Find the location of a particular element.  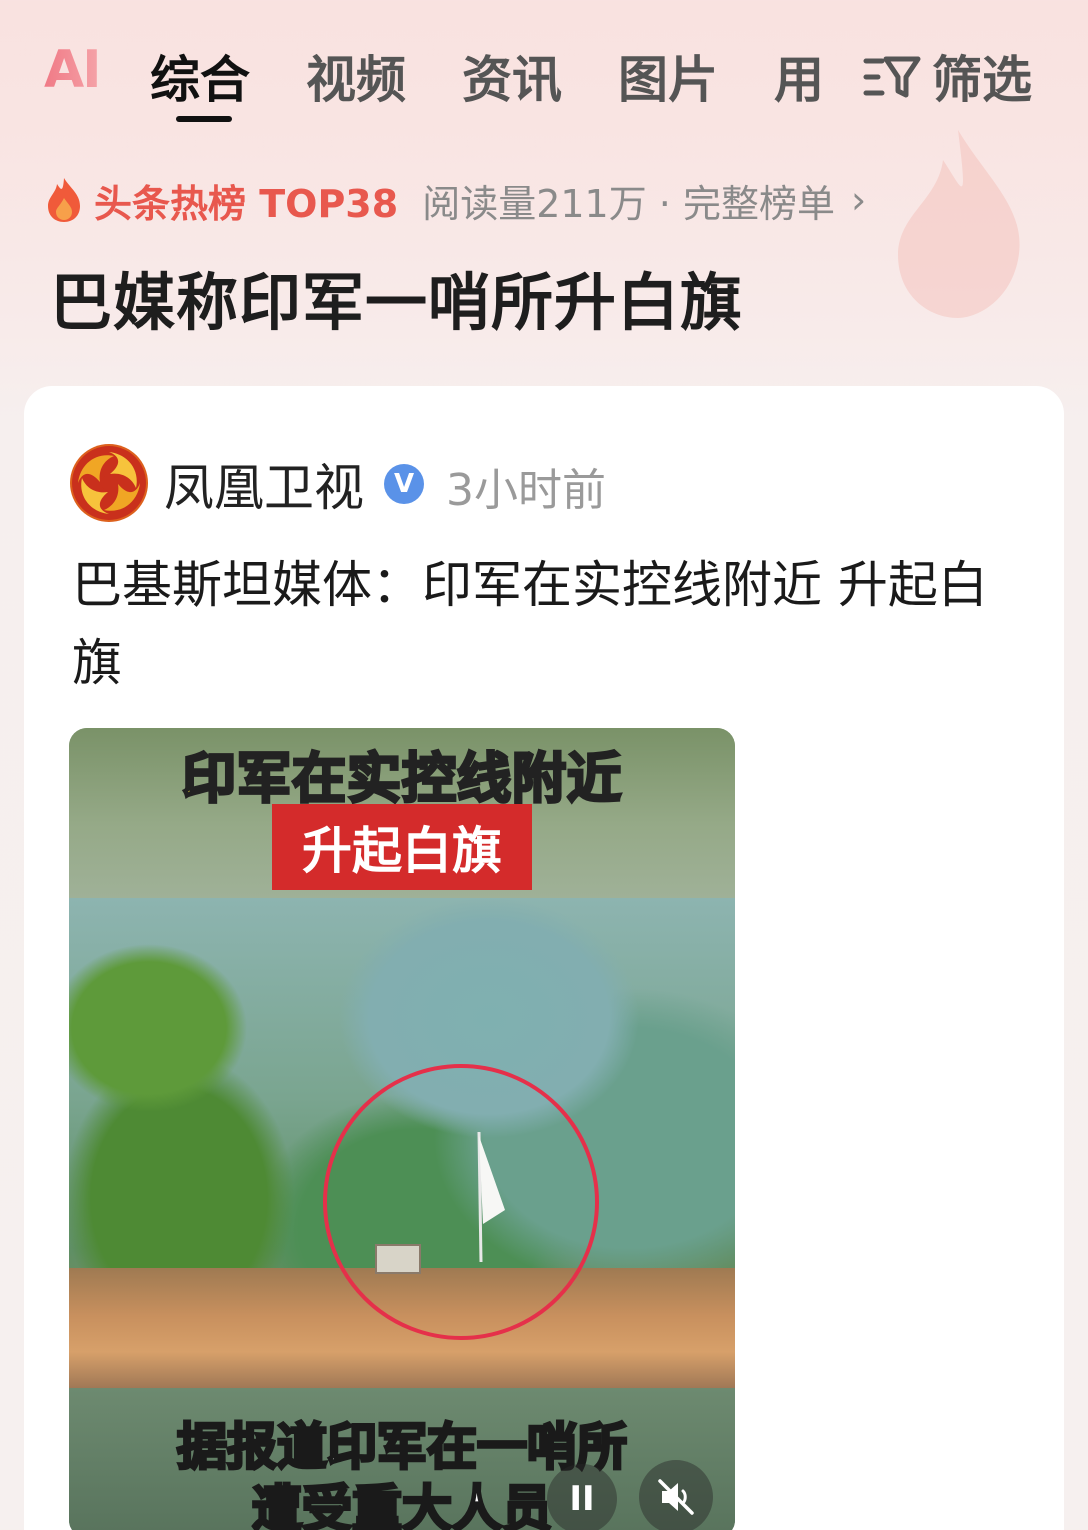

active-tab-indicator is located at coordinates (204, 119).